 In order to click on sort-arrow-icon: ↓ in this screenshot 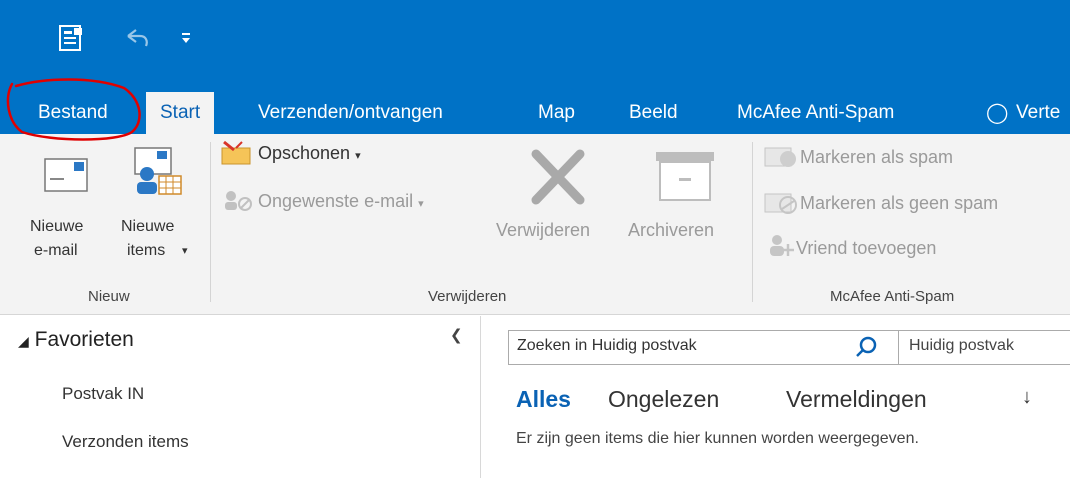, I will do `click(1027, 397)`.